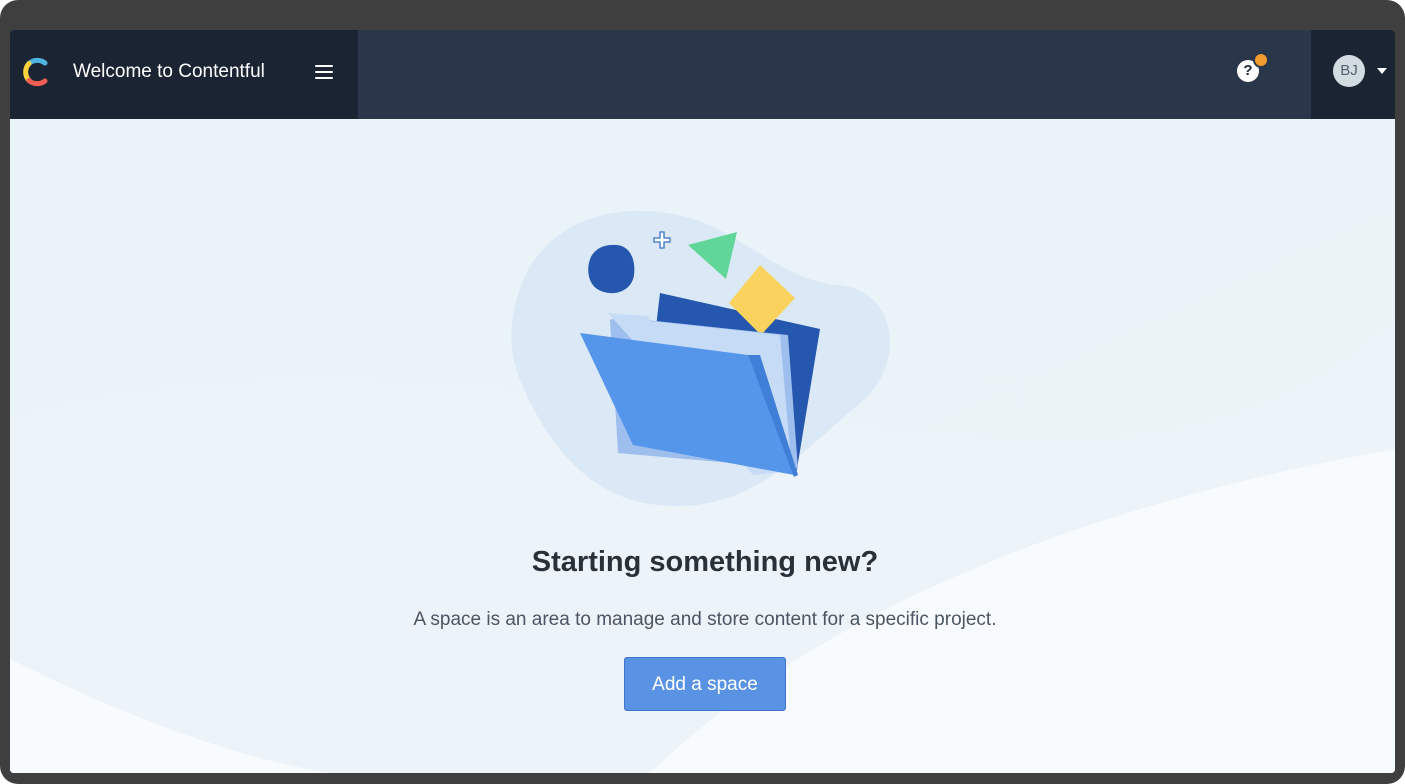 The image size is (1405, 784). Describe the element at coordinates (702, 74) in the screenshot. I see `top-navigation-bar: Welcome to Contentful ? BJ` at that location.